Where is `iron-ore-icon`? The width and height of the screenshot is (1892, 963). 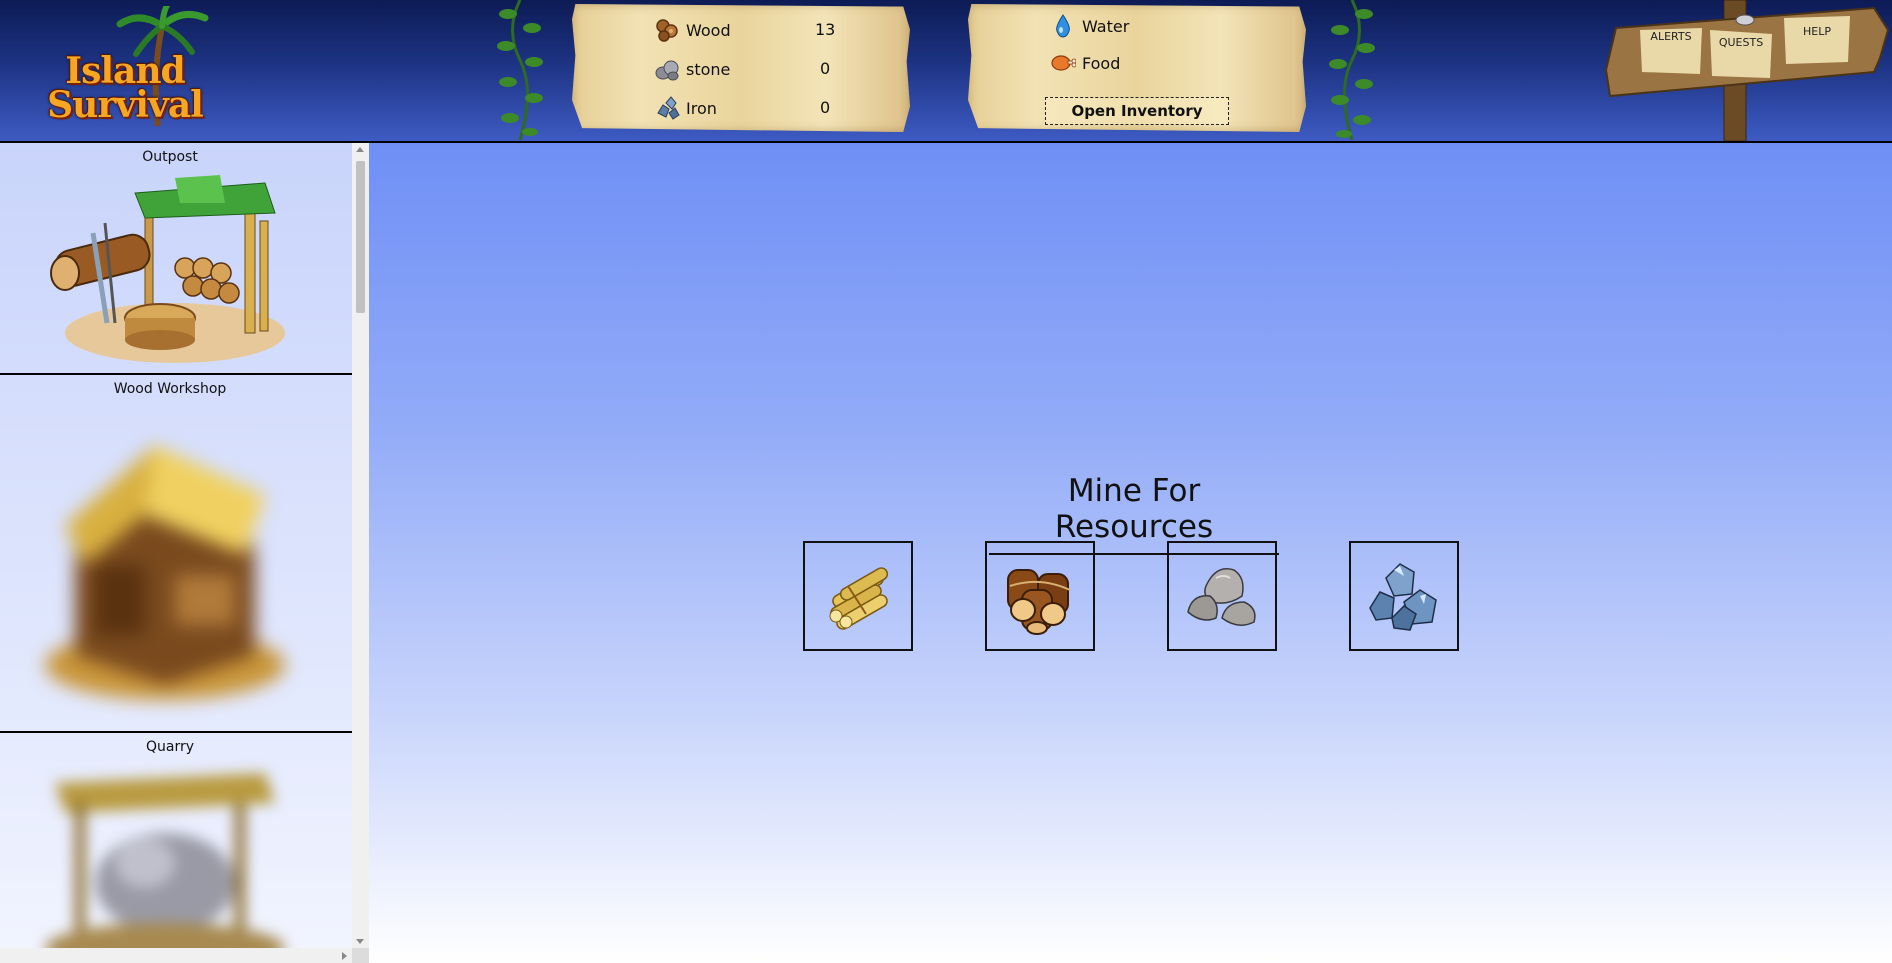
iron-ore-icon is located at coordinates (1403, 597).